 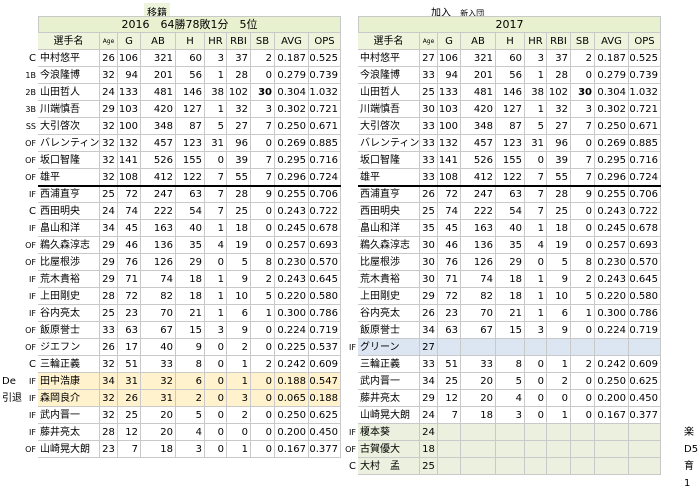 What do you see at coordinates (216, 211) in the screenshot?
I see `cell-home-runs: 7` at bounding box center [216, 211].